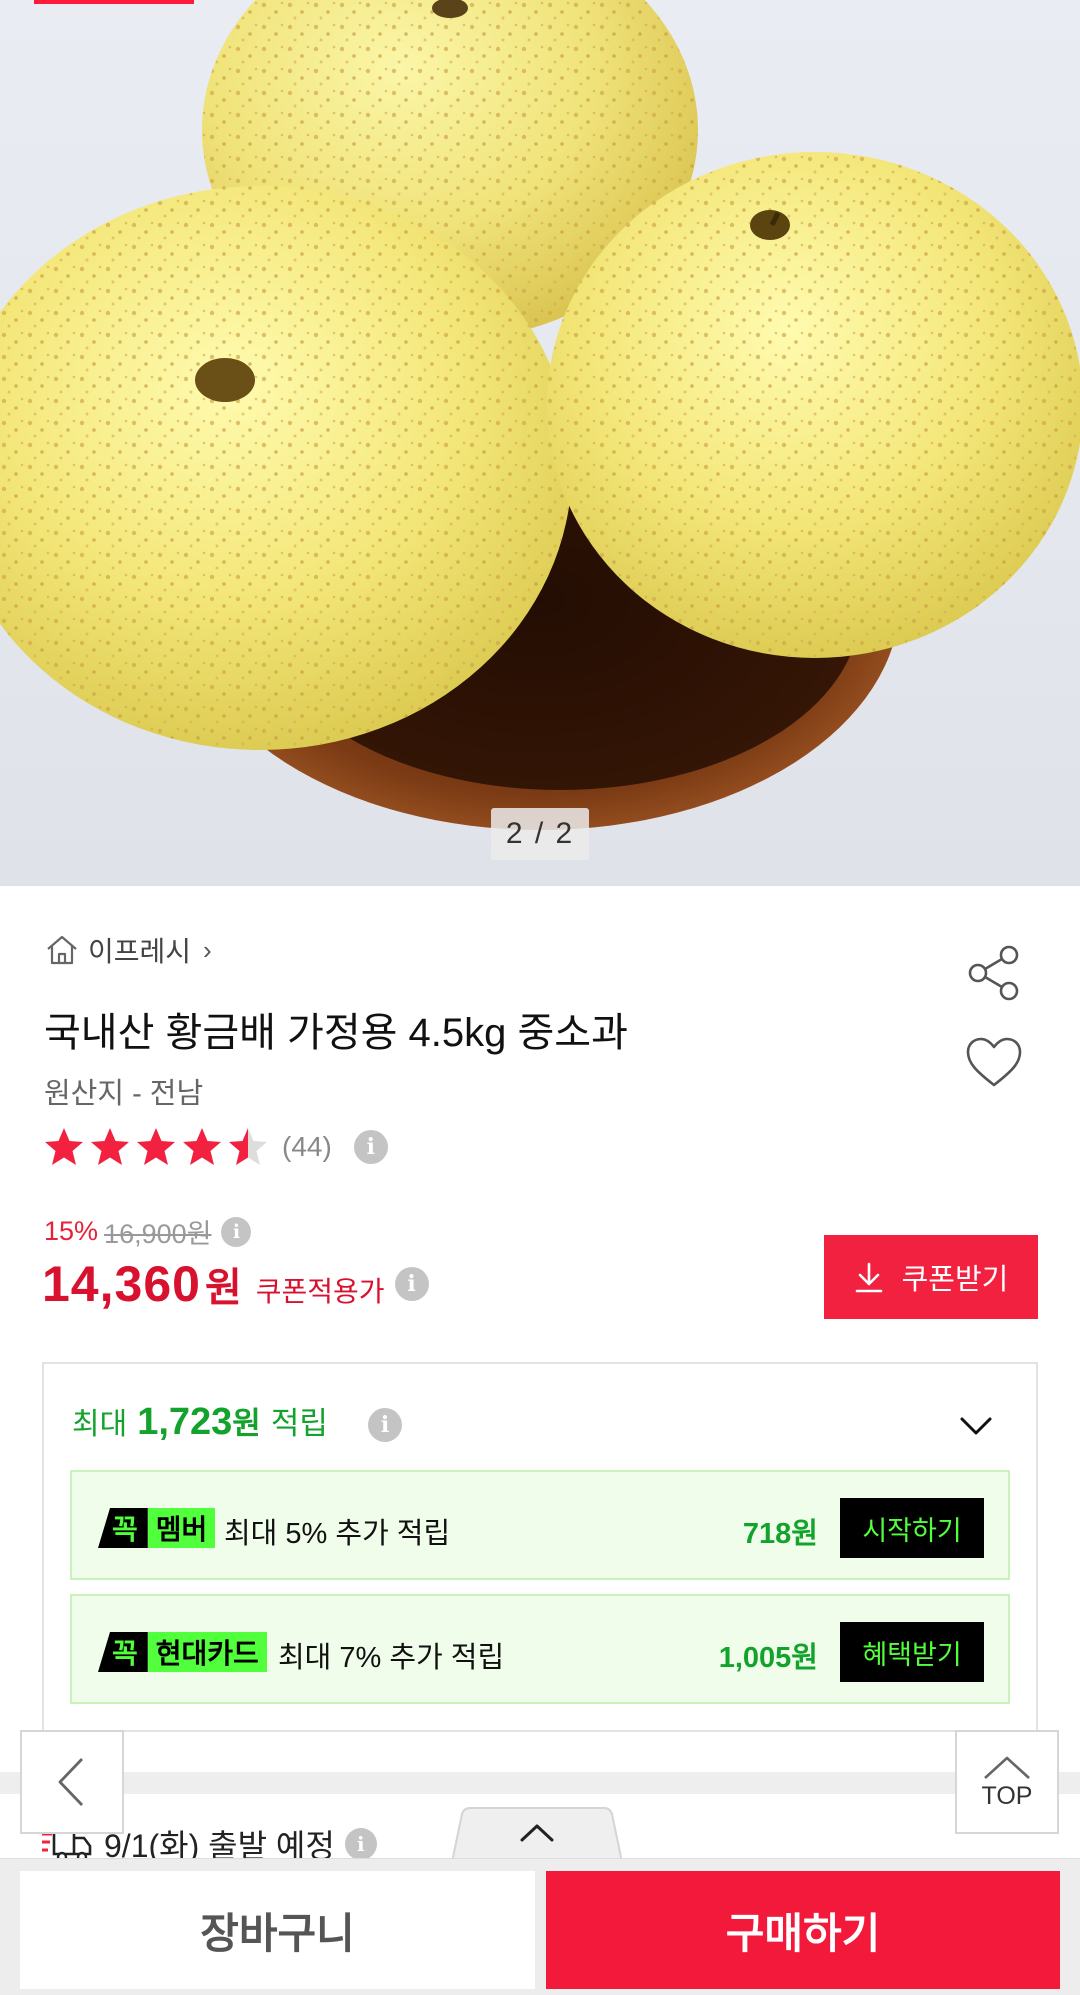 The height and width of the screenshot is (1995, 1080). I want to click on star-rating, so click(156, 1147).